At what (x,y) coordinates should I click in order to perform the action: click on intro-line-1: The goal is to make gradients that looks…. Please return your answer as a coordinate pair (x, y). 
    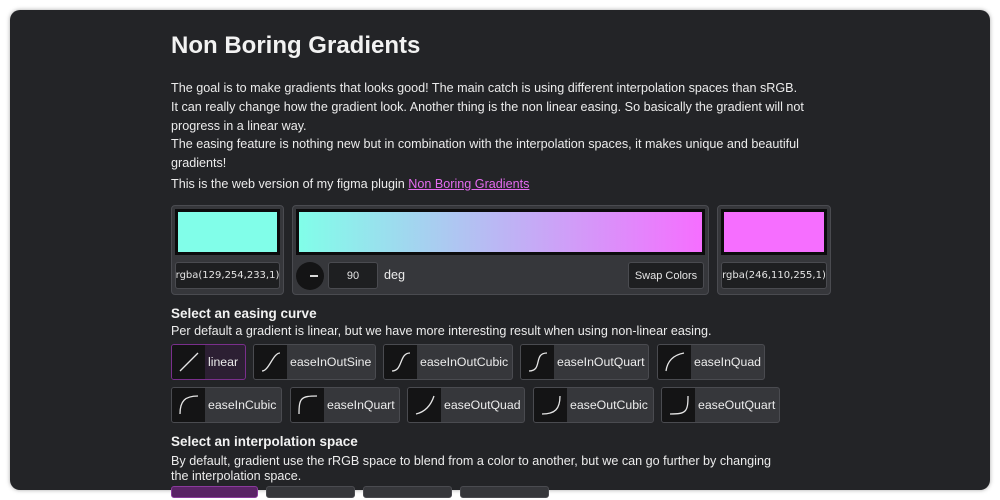
    Looking at the image, I should click on (484, 88).